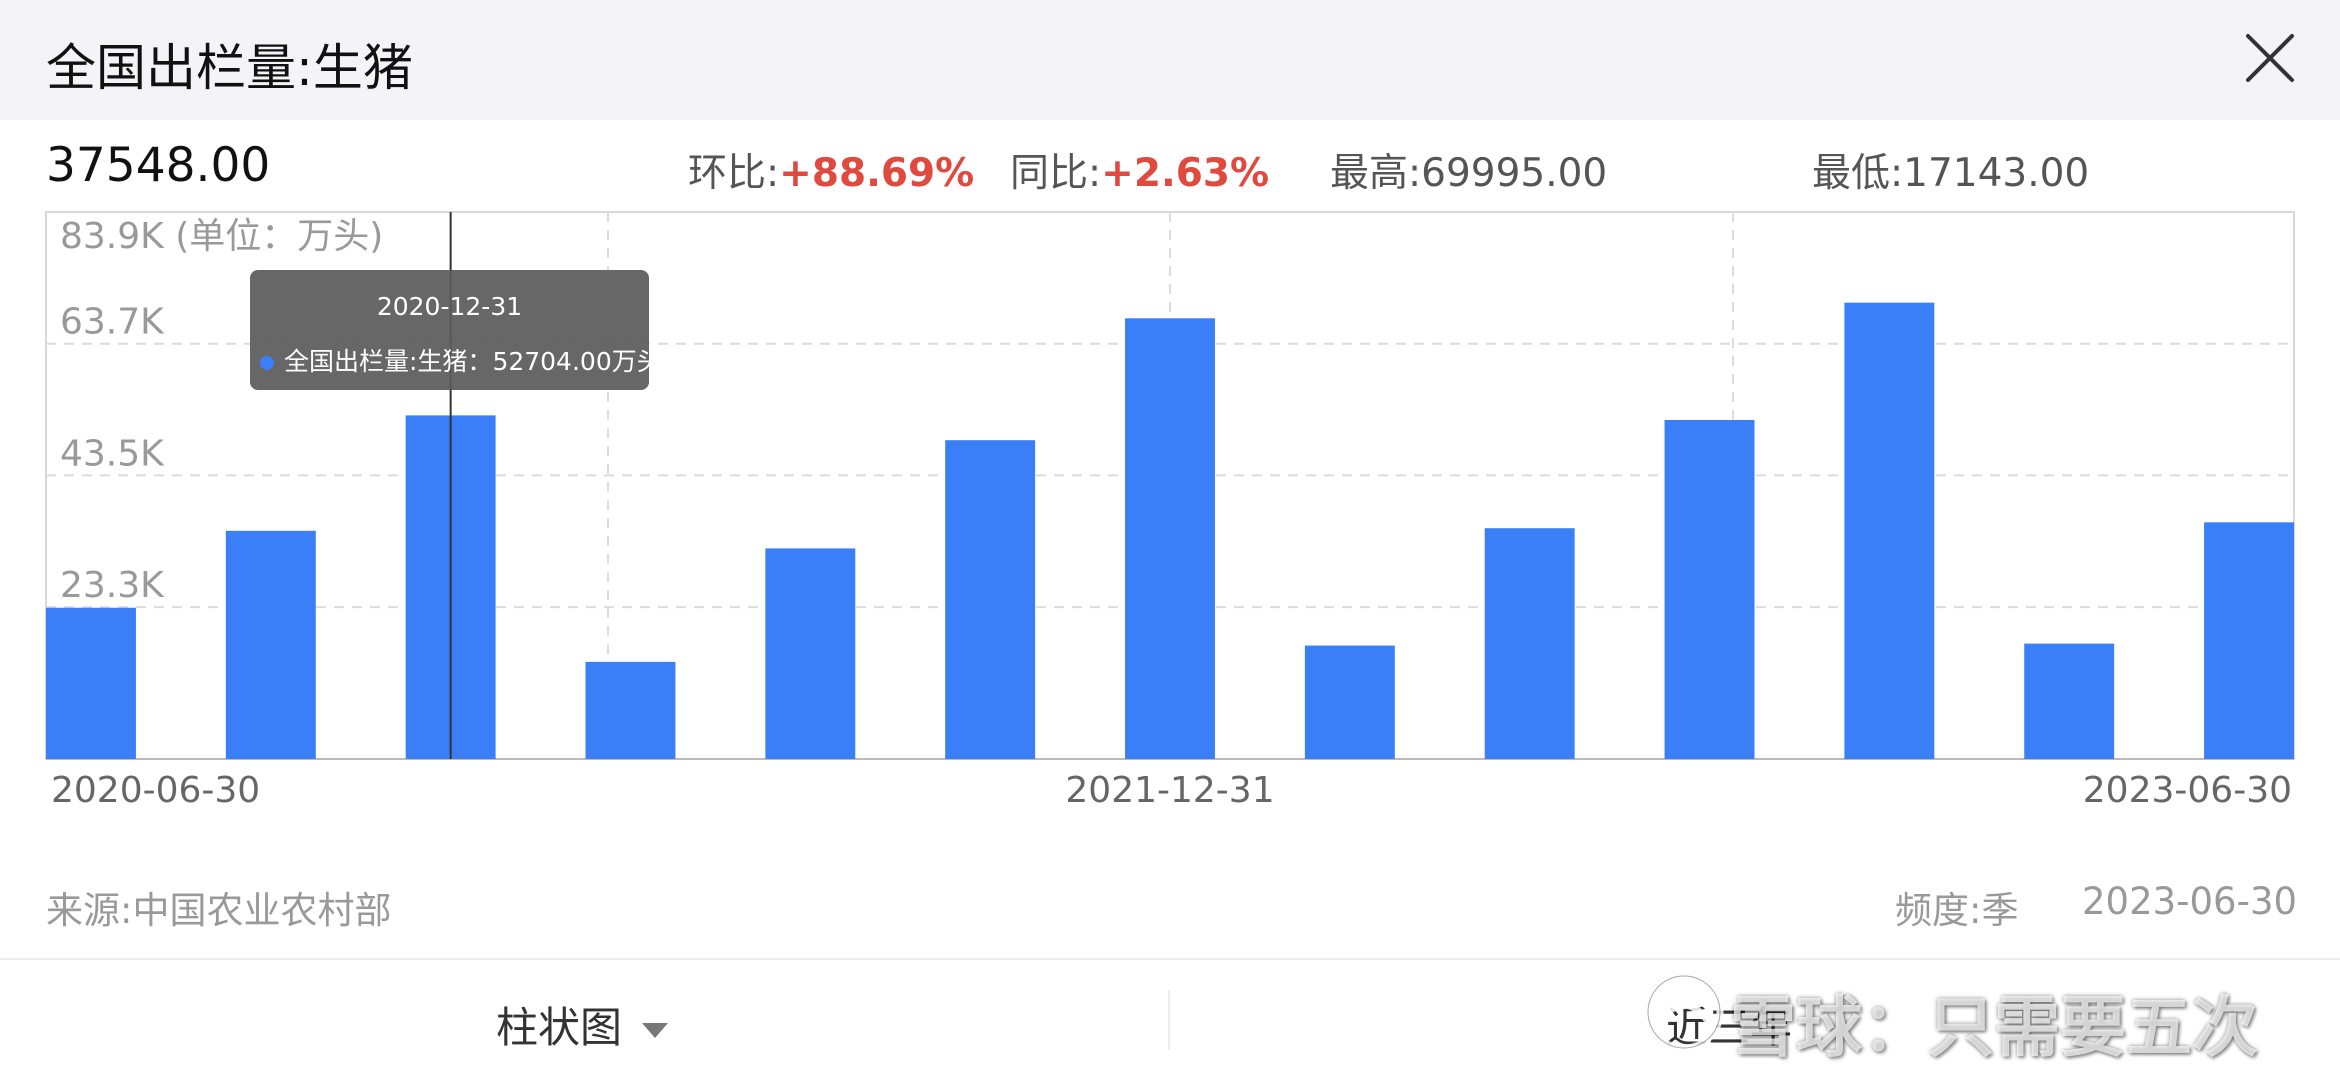  I want to click on chart-type-dropdown: 柱状图, so click(582, 1024).